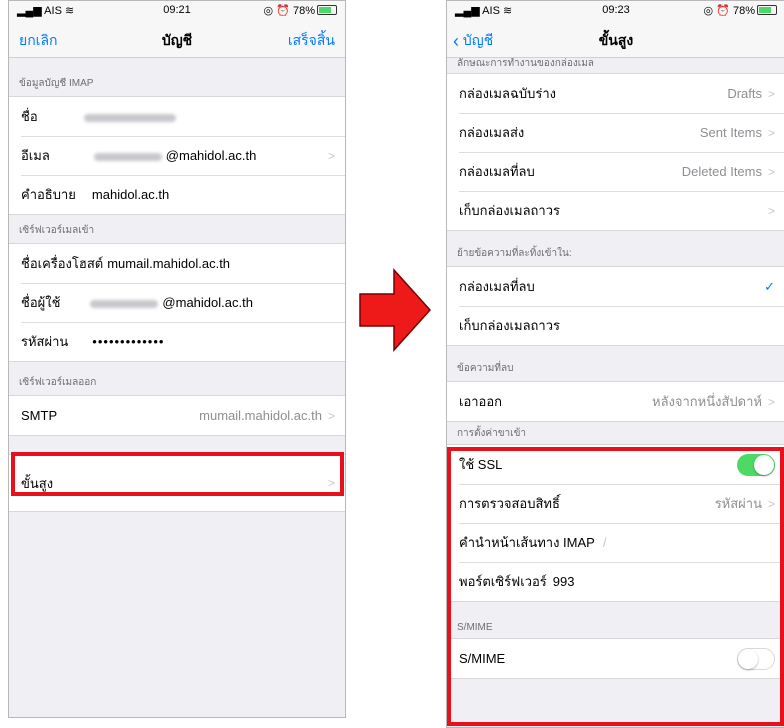 The image size is (784, 728). What do you see at coordinates (481, 464) in the screenshot?
I see `ssl-label: ใช้ SSL` at bounding box center [481, 464].